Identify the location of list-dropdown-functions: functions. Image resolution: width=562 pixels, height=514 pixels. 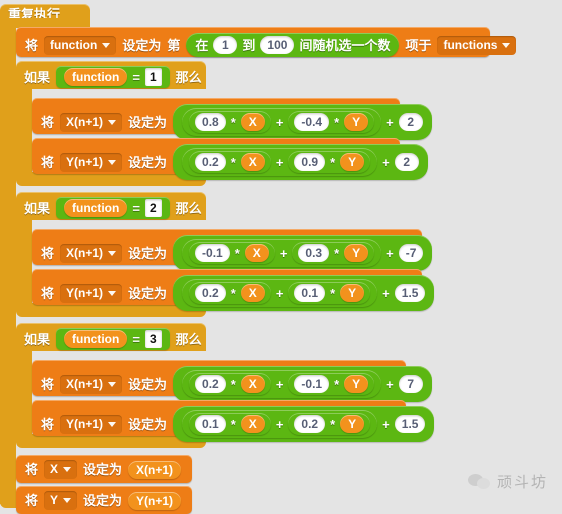
(477, 45).